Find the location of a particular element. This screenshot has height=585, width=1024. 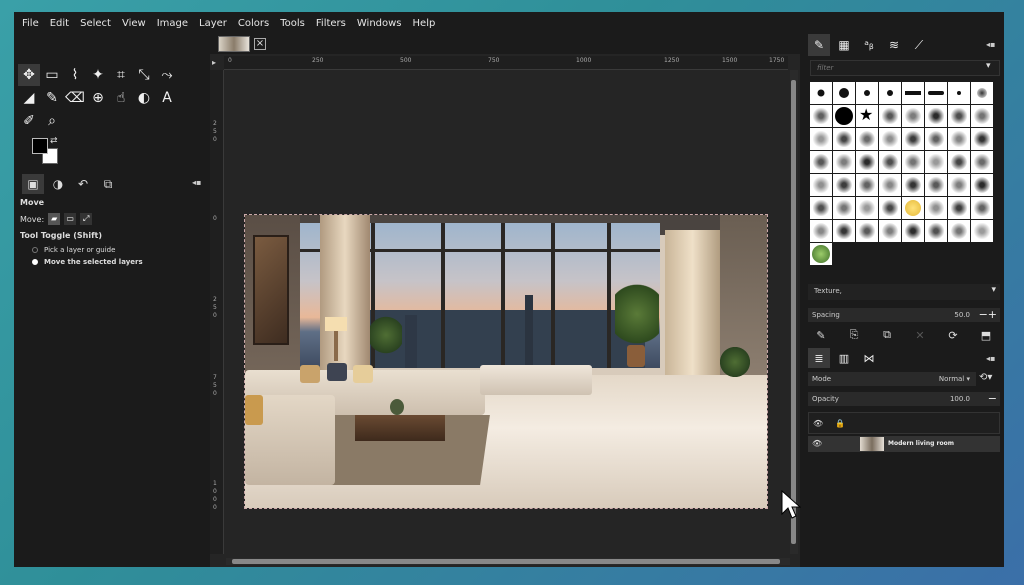

move-icon: ✥ is located at coordinates (29, 75).